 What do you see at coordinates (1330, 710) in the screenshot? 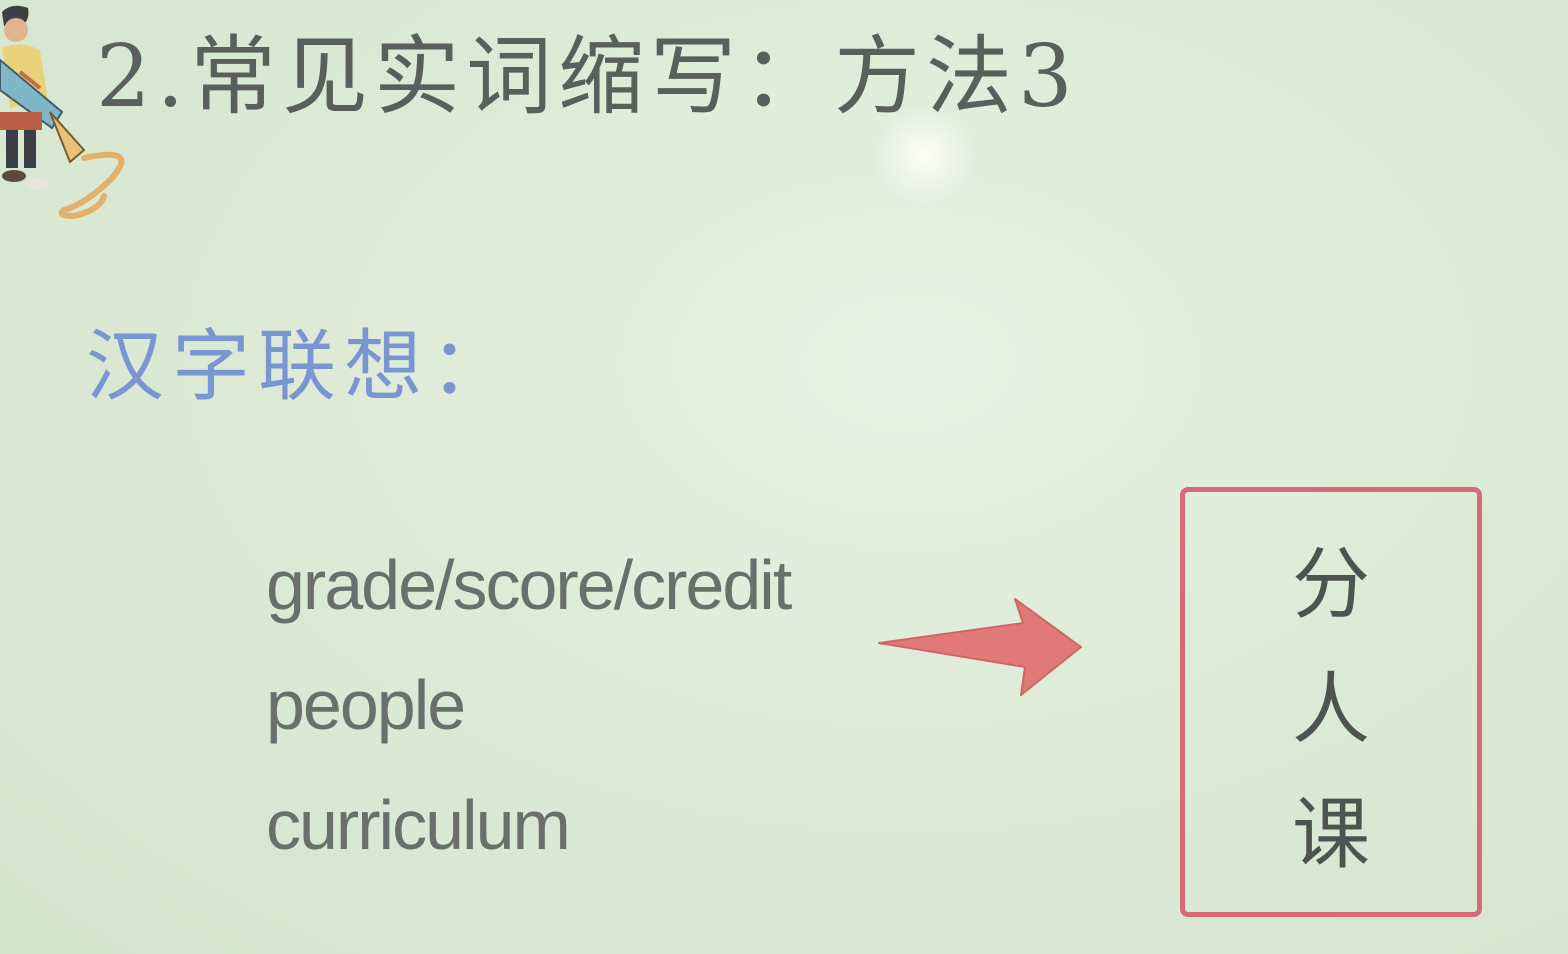
I see `answer-item: 人` at bounding box center [1330, 710].